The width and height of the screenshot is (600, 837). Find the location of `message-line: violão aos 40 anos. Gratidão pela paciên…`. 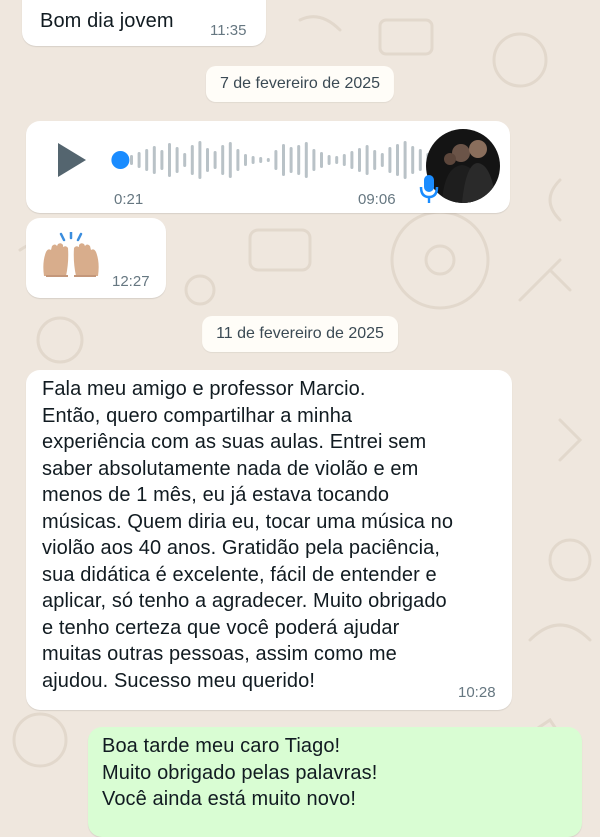

message-line: violão aos 40 anos. Gratidão pela paciên… is located at coordinates (241, 548).